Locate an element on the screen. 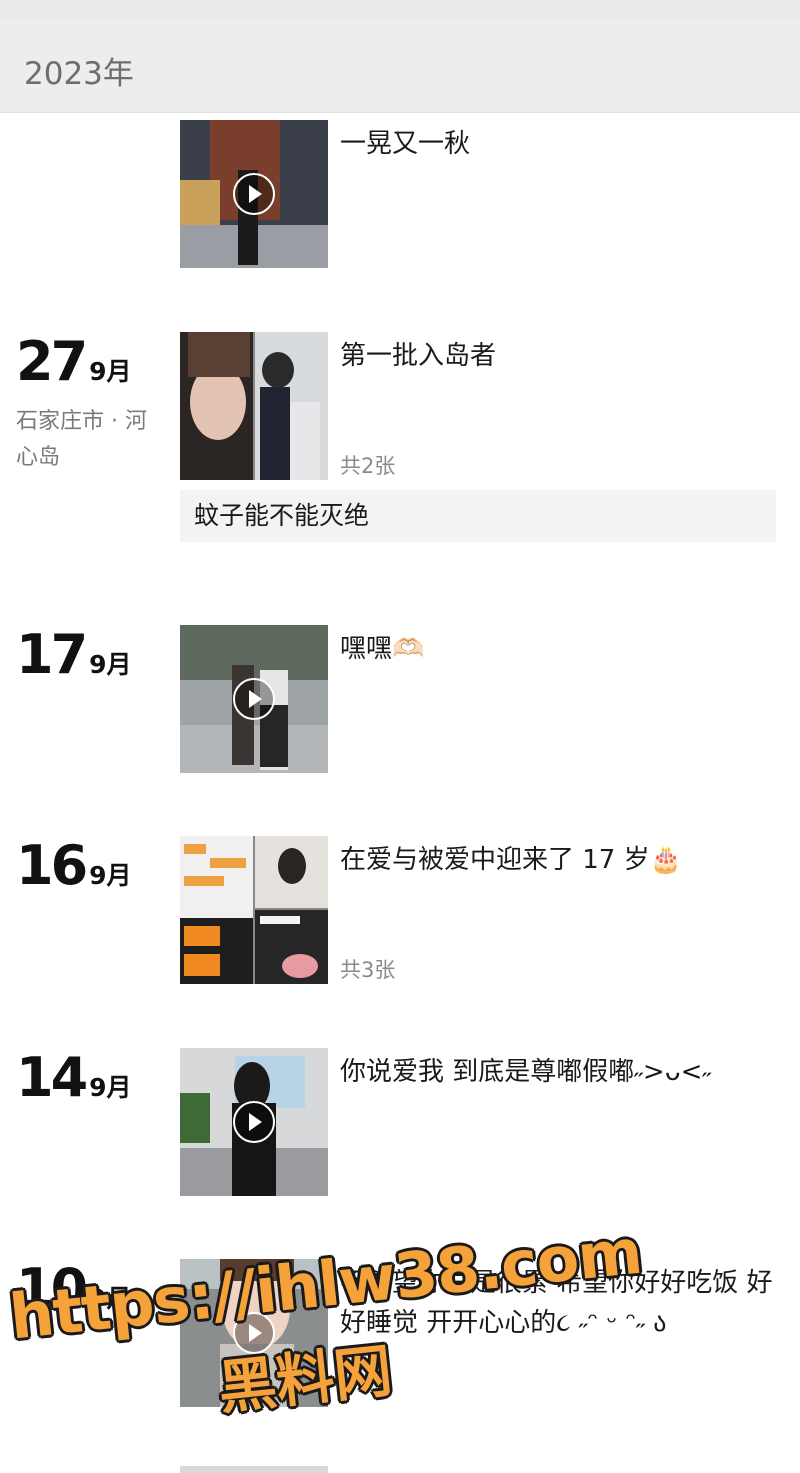 The width and height of the screenshot is (800, 1473). date-label: 14 9月 is located at coordinates (74, 1078).